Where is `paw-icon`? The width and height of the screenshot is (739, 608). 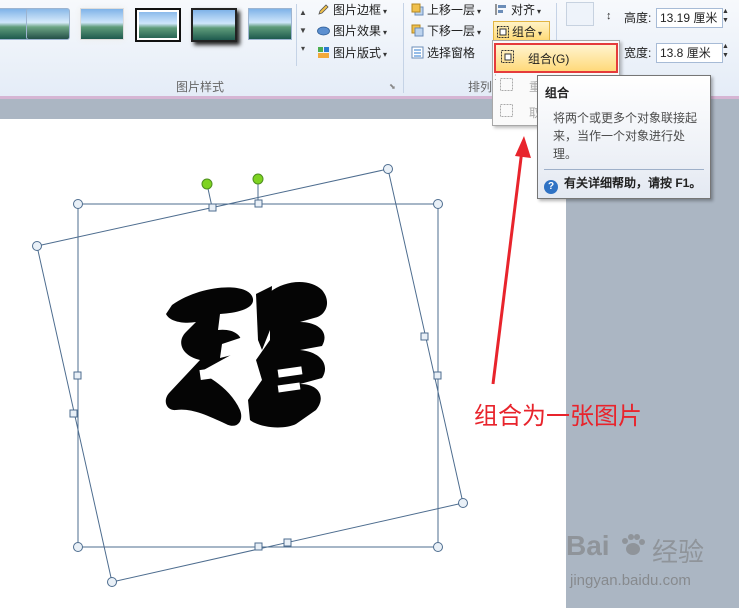
paw-icon is located at coordinates (633, 545).